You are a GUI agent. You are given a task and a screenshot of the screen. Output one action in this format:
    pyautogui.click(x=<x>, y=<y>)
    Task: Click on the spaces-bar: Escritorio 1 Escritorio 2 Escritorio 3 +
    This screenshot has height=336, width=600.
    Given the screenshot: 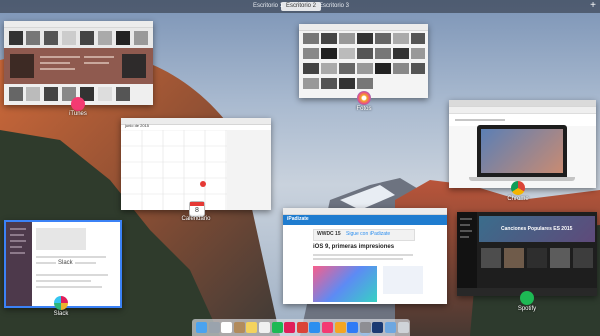 What is the action you would take?
    pyautogui.click(x=300, y=6)
    